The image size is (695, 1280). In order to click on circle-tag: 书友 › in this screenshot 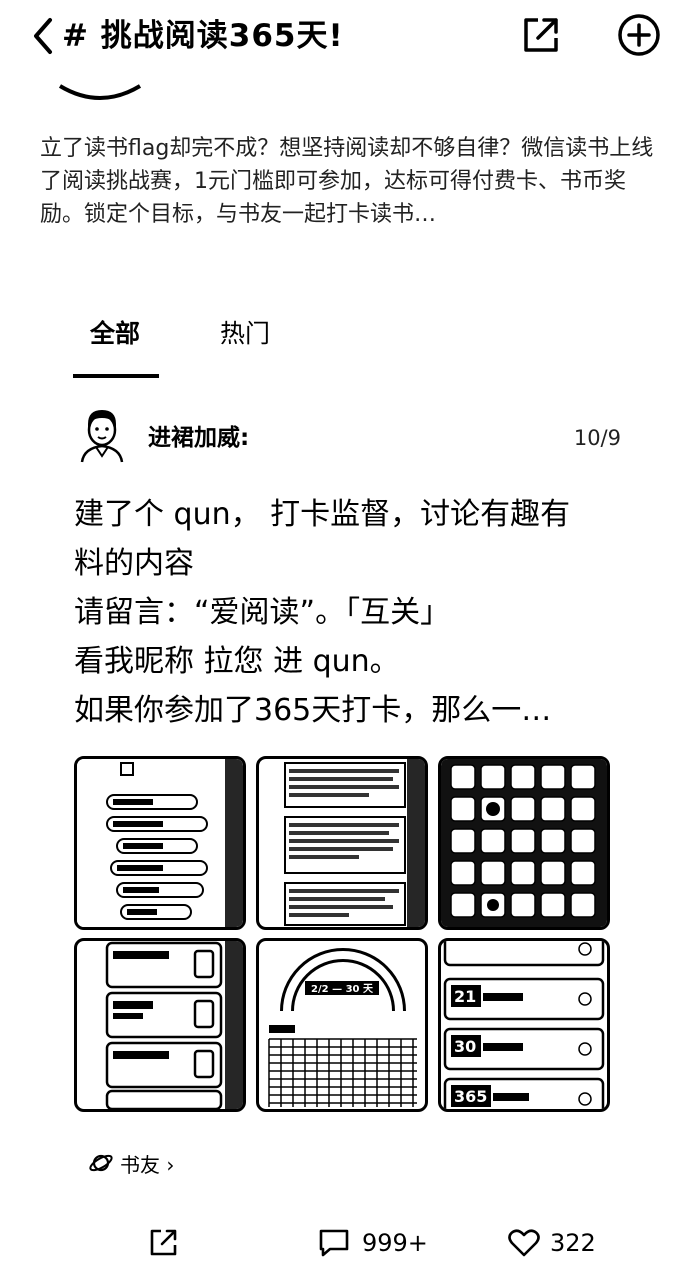, I will do `click(131, 1163)`.